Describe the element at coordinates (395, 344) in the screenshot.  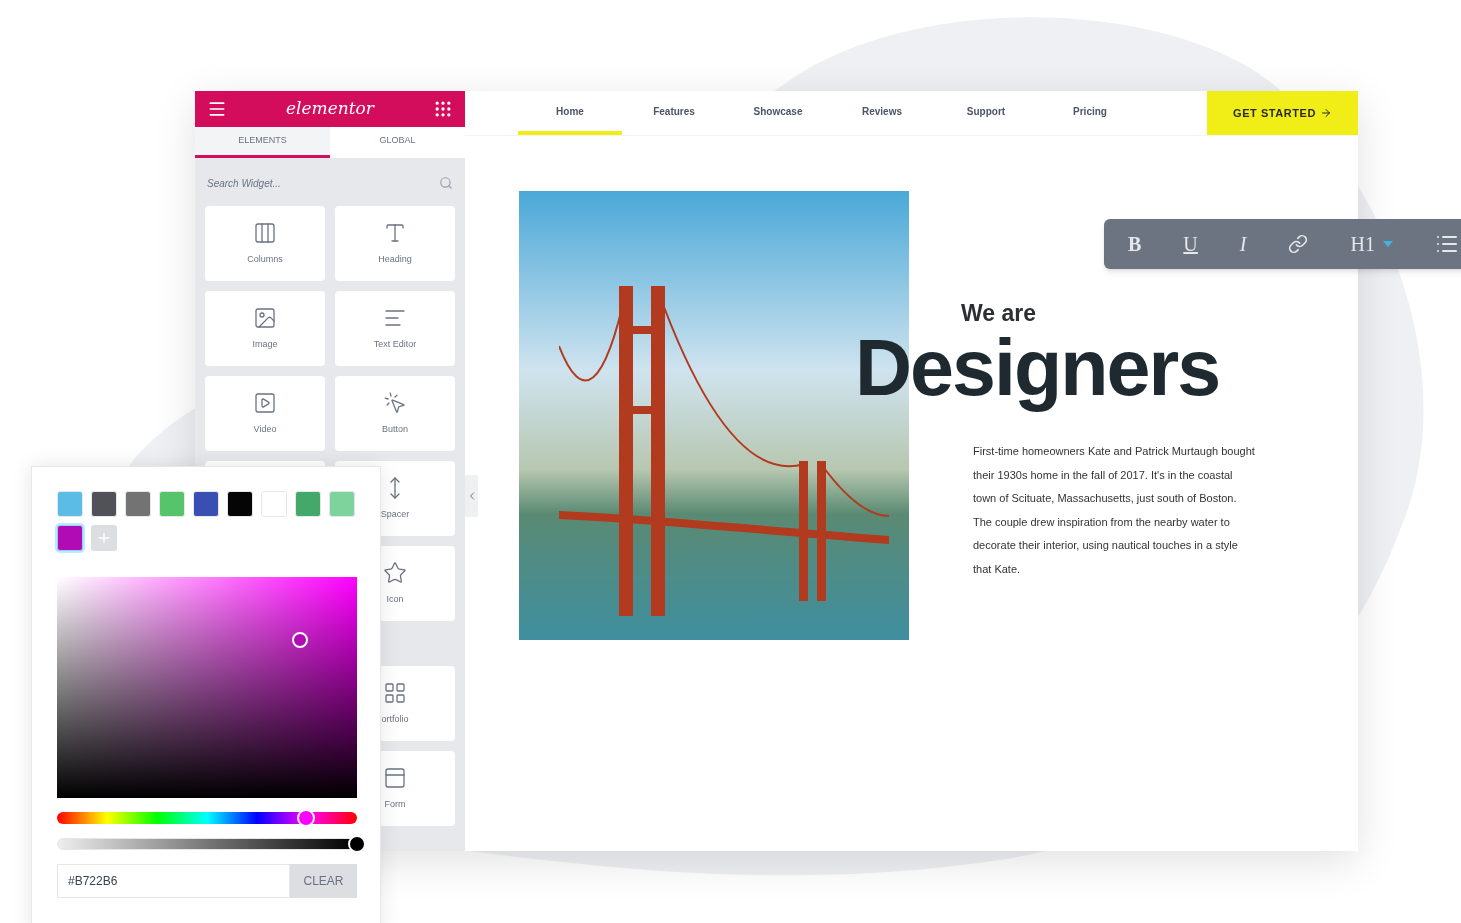
I see `widget-label: Text Editor` at that location.